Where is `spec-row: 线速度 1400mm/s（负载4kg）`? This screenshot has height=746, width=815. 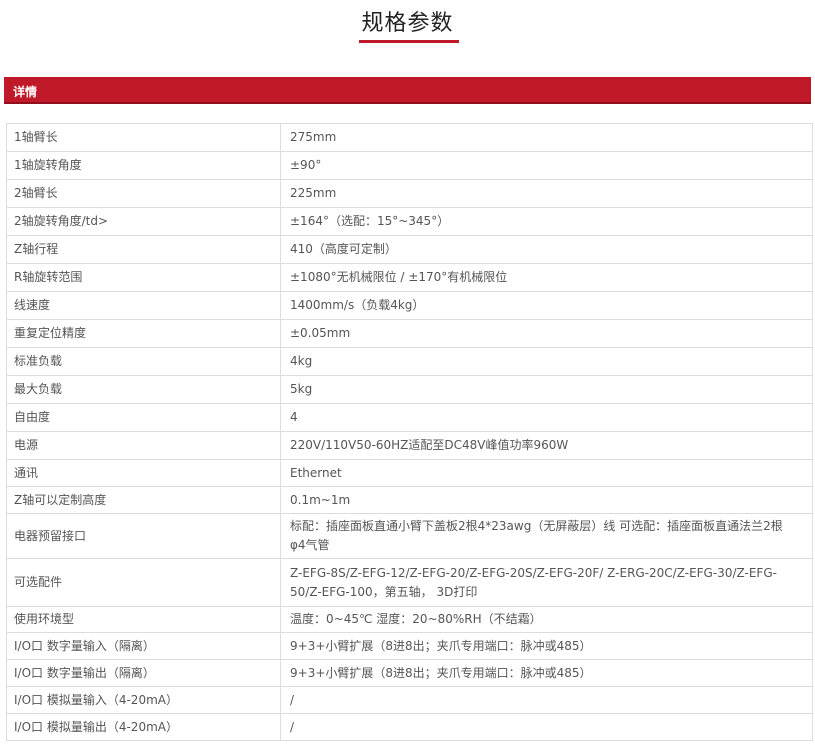
spec-row: 线速度 1400mm/s（负载4kg） is located at coordinates (409, 305).